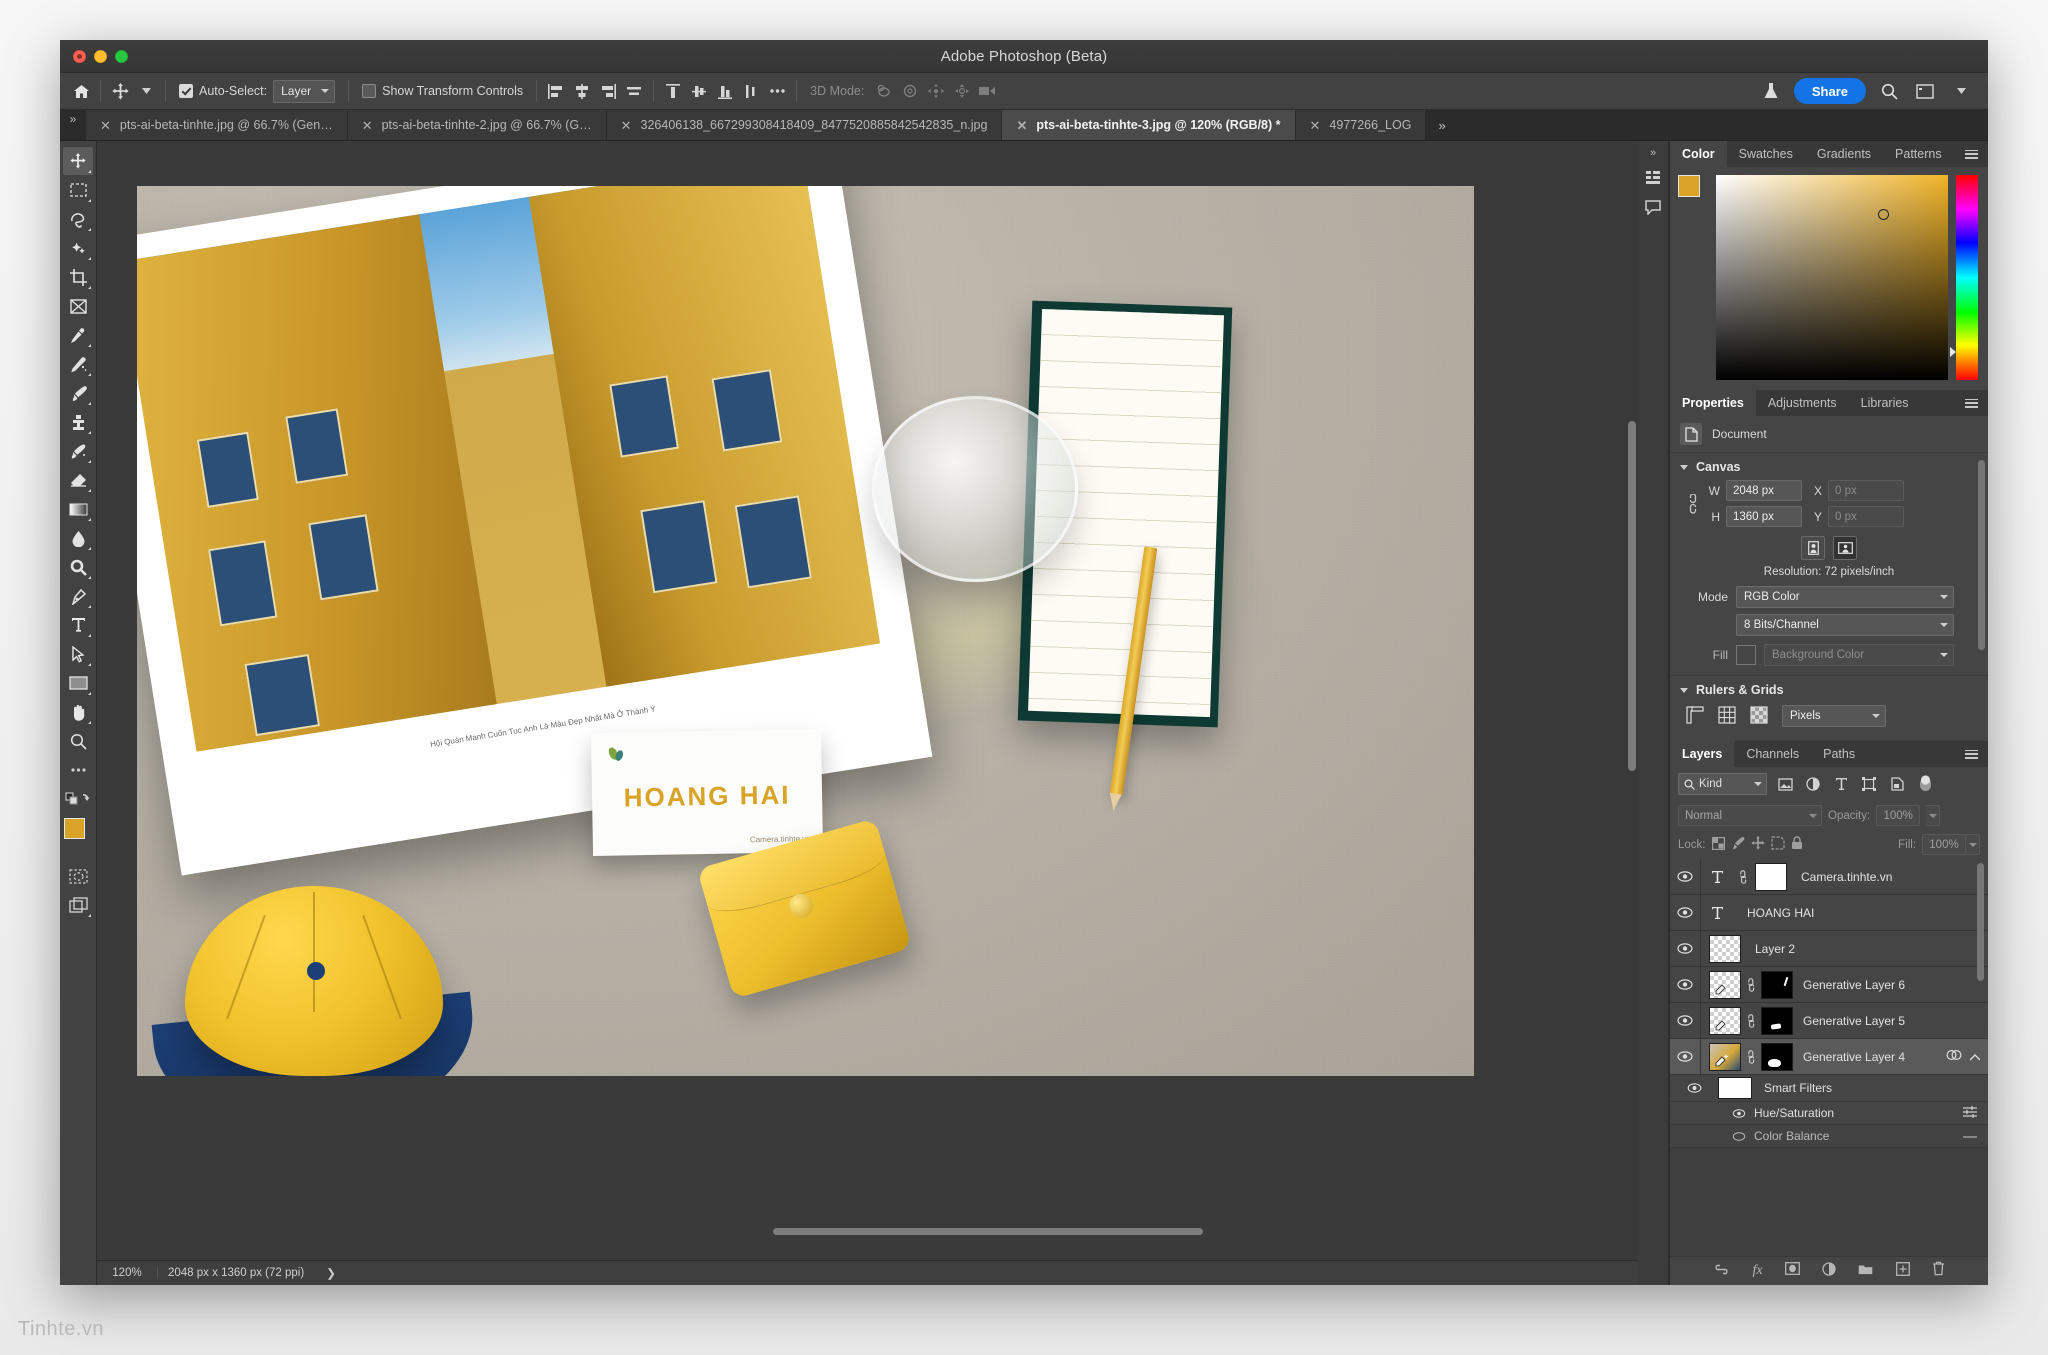  Describe the element at coordinates (1918, 154) in the screenshot. I see `tab-patterns: Patterns` at that location.